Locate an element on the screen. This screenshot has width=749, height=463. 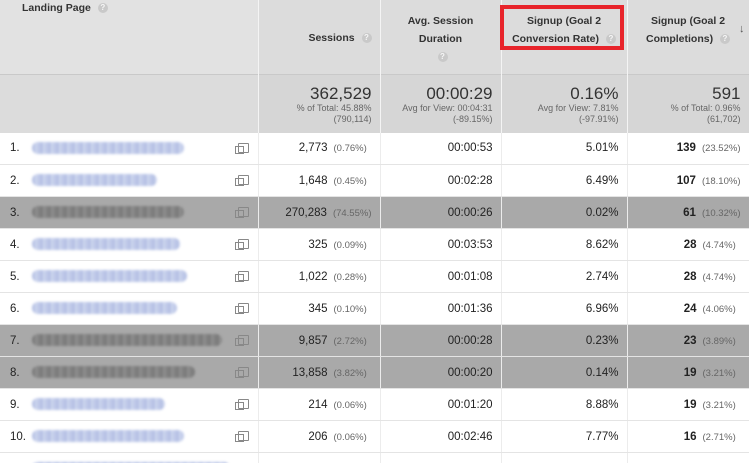
landing-page-cell: 3. is located at coordinates (129, 212).